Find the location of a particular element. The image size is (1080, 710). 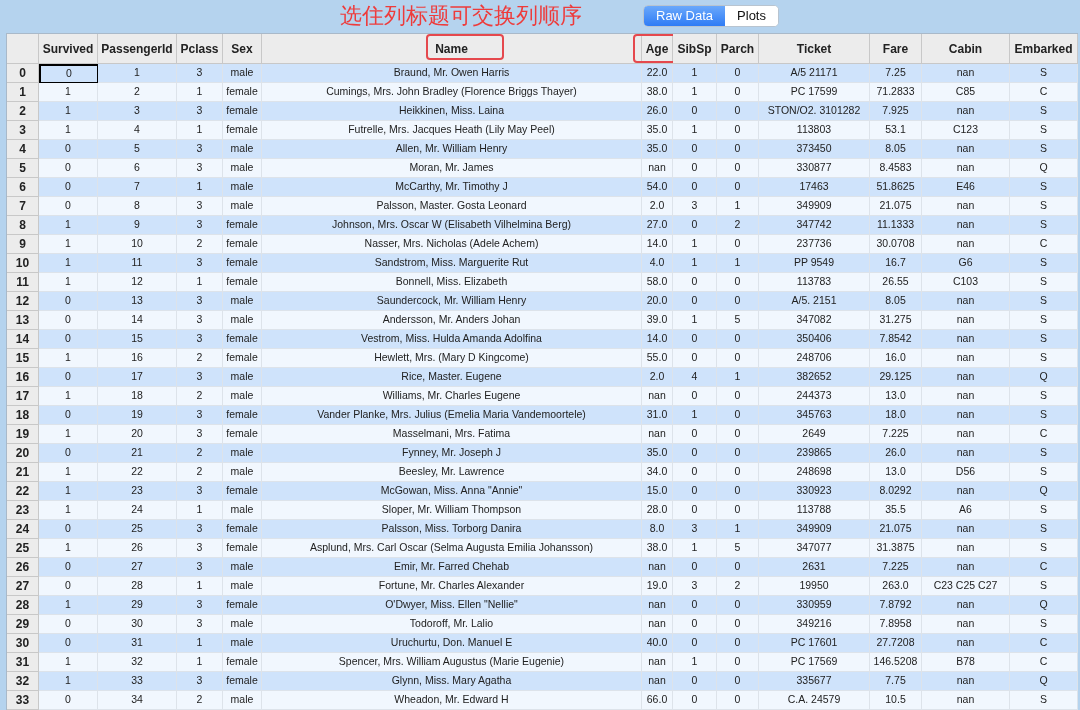

table-cell: 248698 is located at coordinates (814, 472).